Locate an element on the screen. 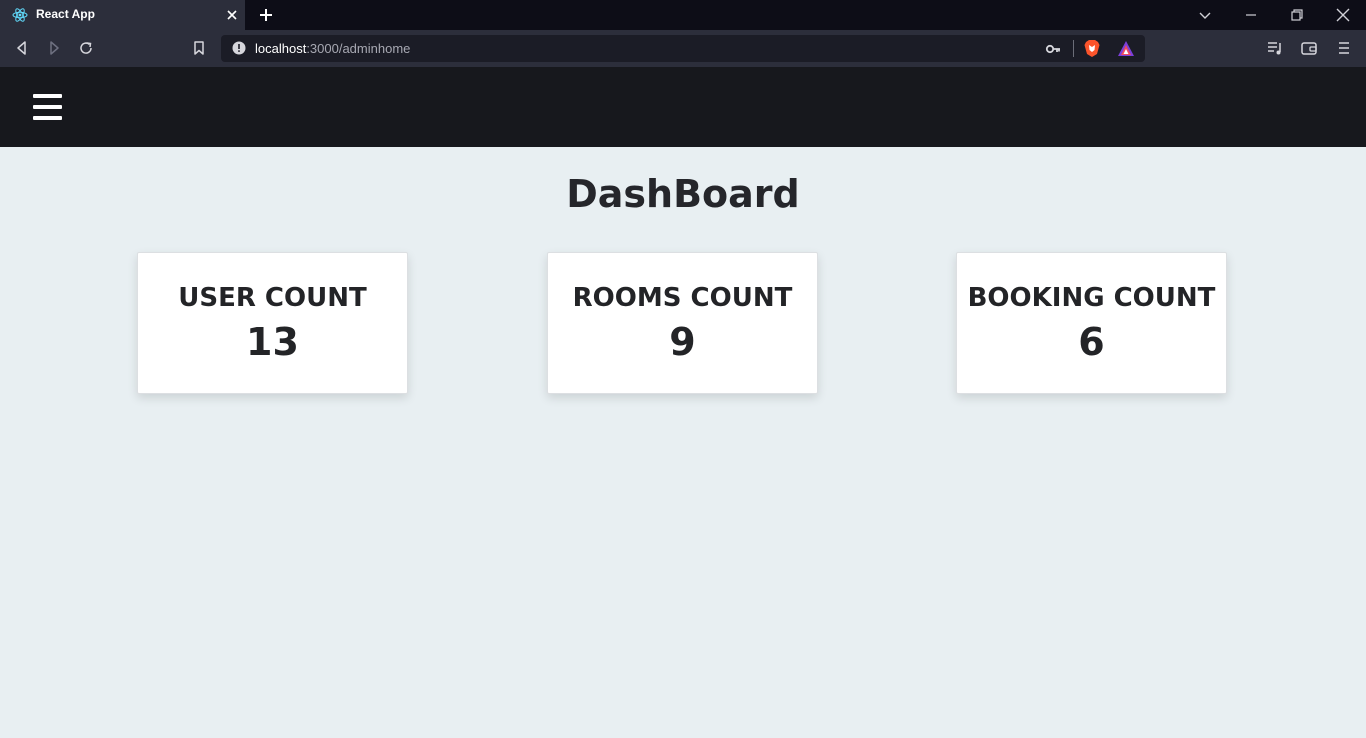 Image resolution: width=1366 pixels, height=738 pixels. browser-tab-title: React App is located at coordinates (65, 14).